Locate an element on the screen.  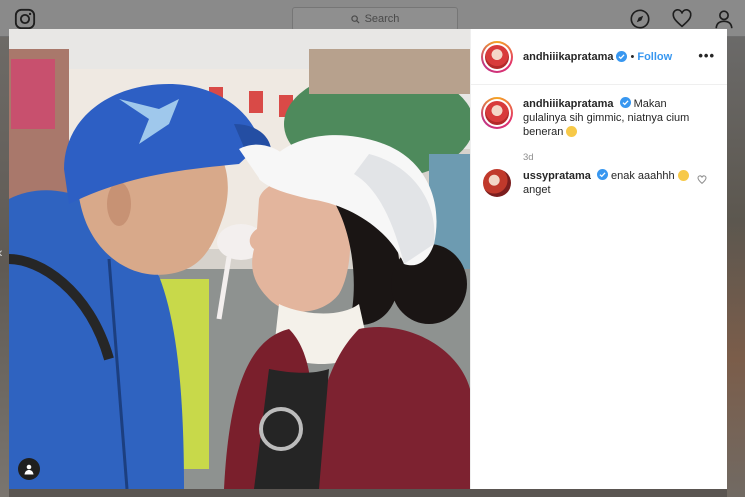
author-username: andhiiikapratama is located at coordinates (568, 57).